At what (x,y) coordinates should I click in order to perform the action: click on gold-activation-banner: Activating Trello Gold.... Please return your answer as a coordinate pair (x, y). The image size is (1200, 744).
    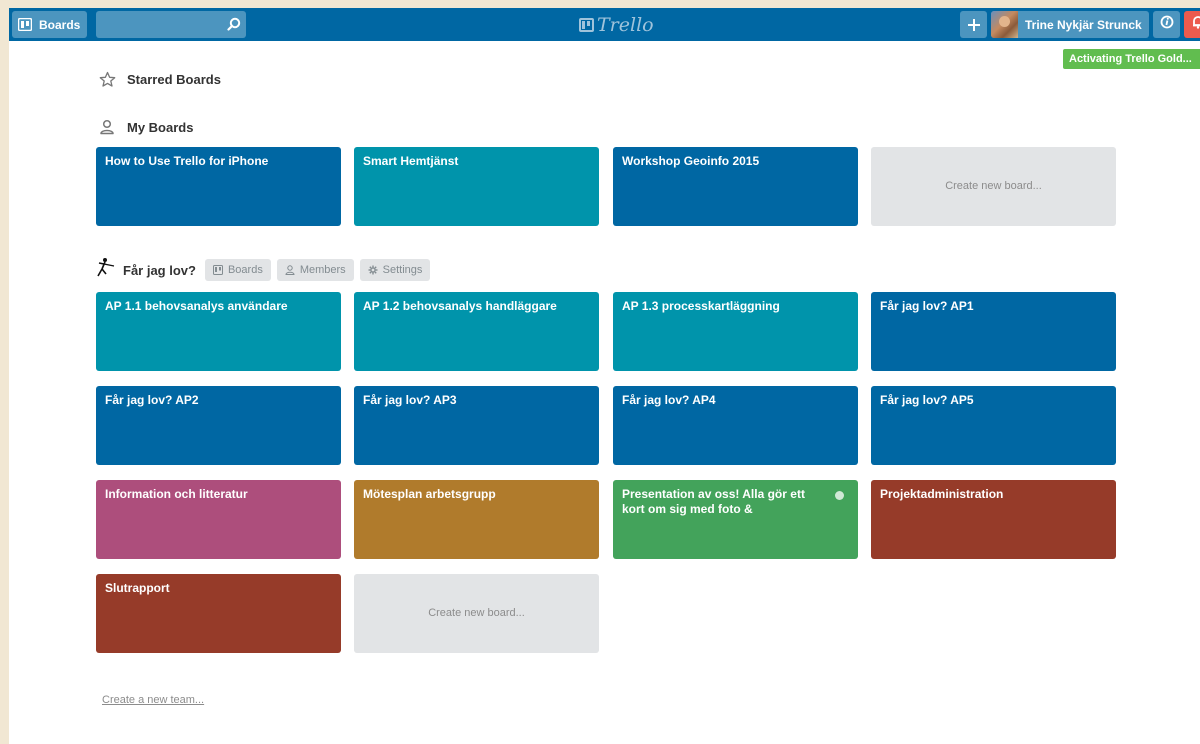
    Looking at the image, I should click on (1131, 59).